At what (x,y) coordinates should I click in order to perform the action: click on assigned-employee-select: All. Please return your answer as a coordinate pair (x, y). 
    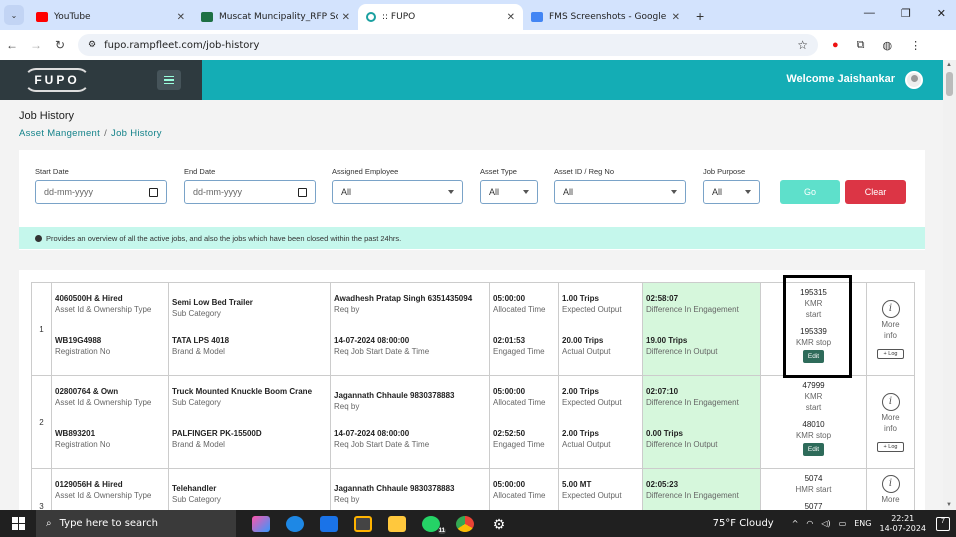
    Looking at the image, I should click on (397, 192).